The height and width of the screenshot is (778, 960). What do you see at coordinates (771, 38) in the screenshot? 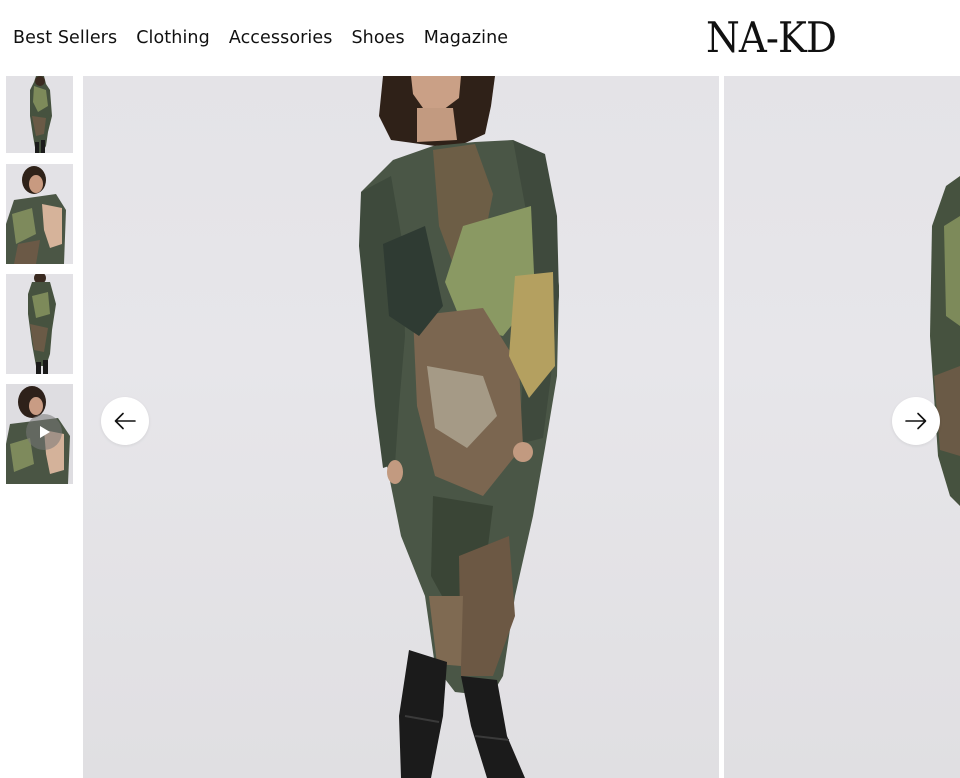
I see `brand-logo: NA-KD` at bounding box center [771, 38].